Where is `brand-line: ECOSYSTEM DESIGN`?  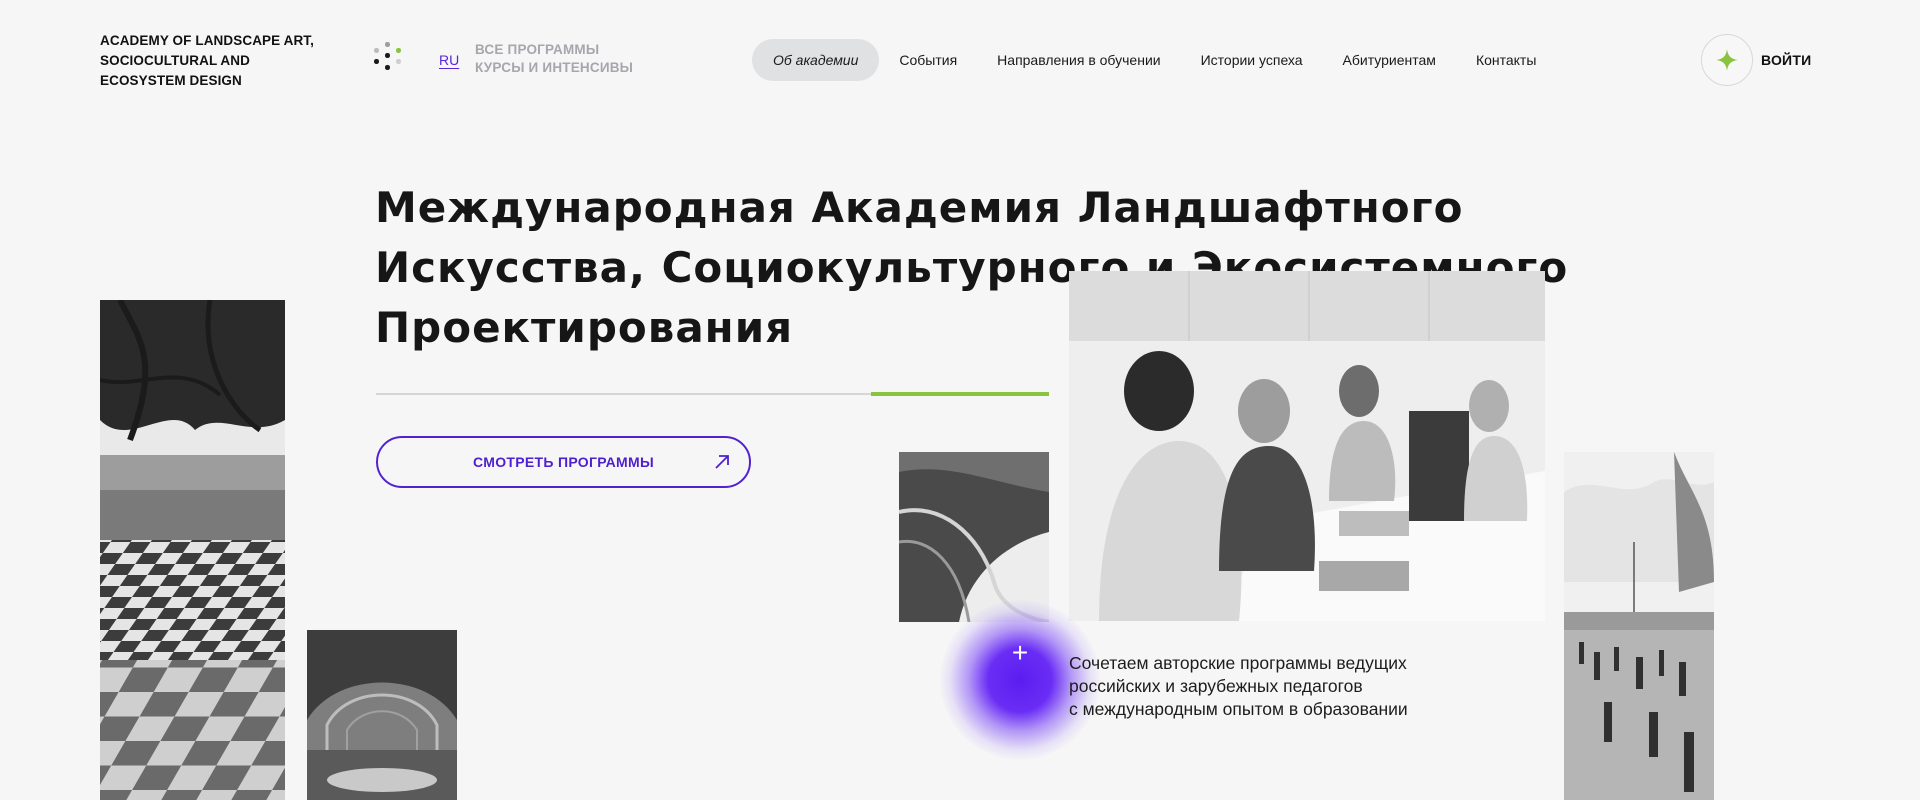
brand-line: ECOSYSTEM DESIGN is located at coordinates (171, 80).